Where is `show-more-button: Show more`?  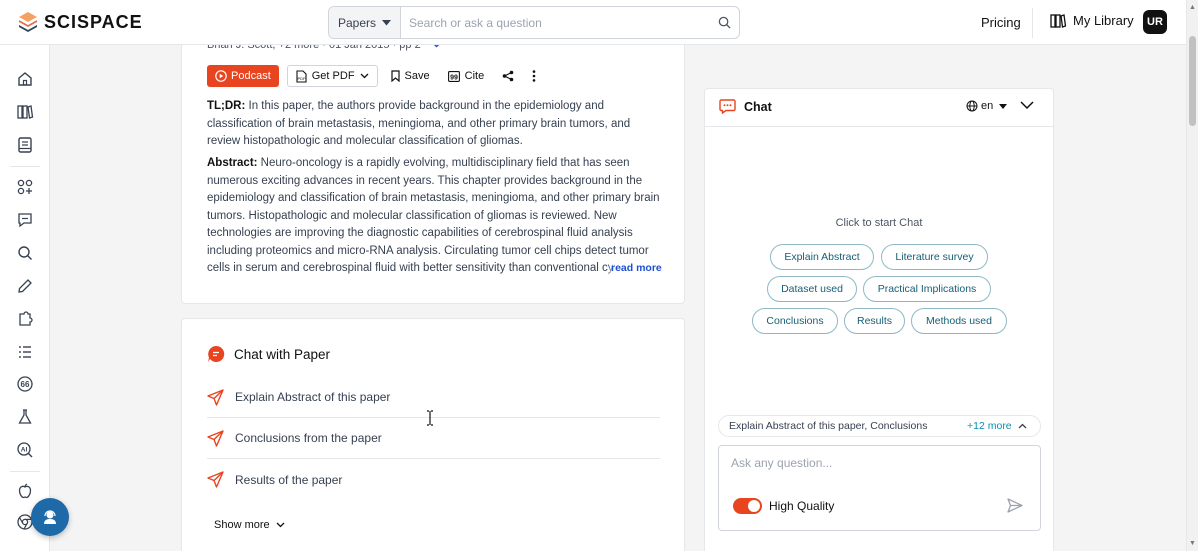 show-more-button: Show more is located at coordinates (249, 525).